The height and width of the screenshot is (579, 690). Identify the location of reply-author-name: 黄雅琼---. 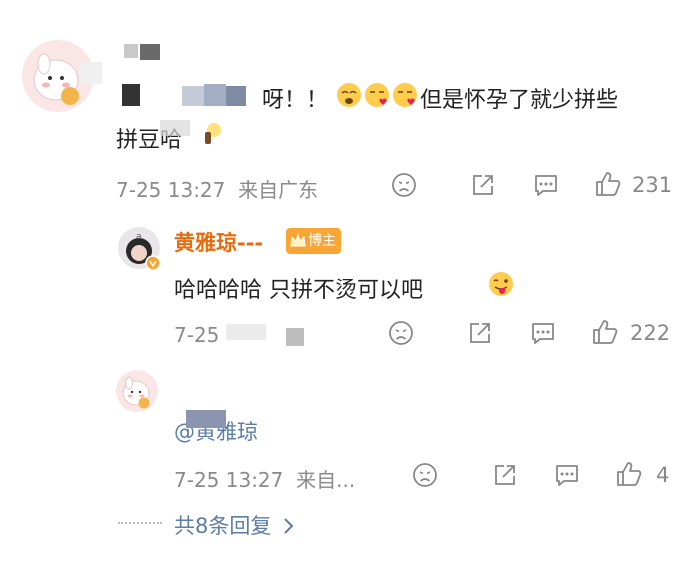
(218, 242).